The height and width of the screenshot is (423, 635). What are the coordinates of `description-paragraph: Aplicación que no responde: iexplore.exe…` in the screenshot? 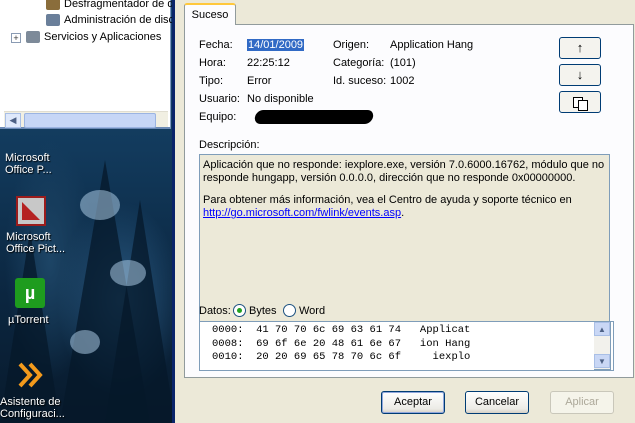 It's located at (404, 171).